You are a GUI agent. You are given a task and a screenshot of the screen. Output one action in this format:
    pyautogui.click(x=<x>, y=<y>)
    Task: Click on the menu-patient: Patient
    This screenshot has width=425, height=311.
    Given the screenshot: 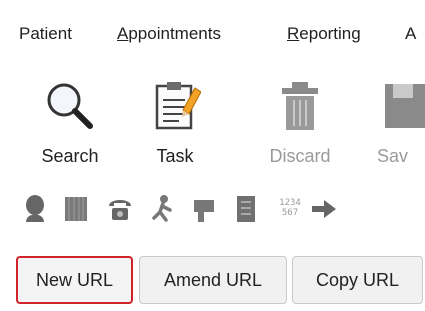 What is the action you would take?
    pyautogui.click(x=45, y=34)
    